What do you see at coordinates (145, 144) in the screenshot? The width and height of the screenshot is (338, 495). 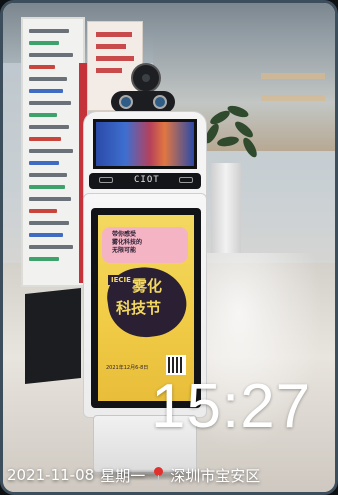 I see `thermal-display` at bounding box center [145, 144].